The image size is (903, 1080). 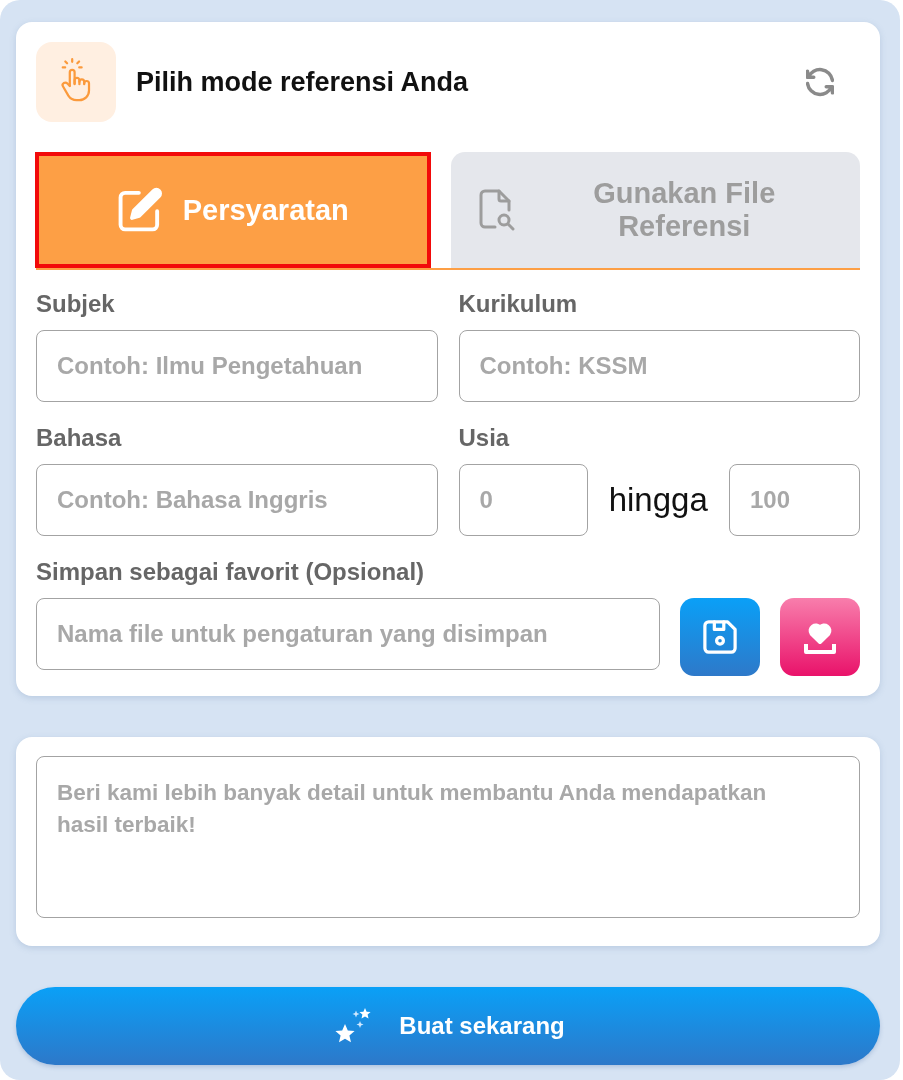 What do you see at coordinates (720, 637) in the screenshot?
I see `save-button` at bounding box center [720, 637].